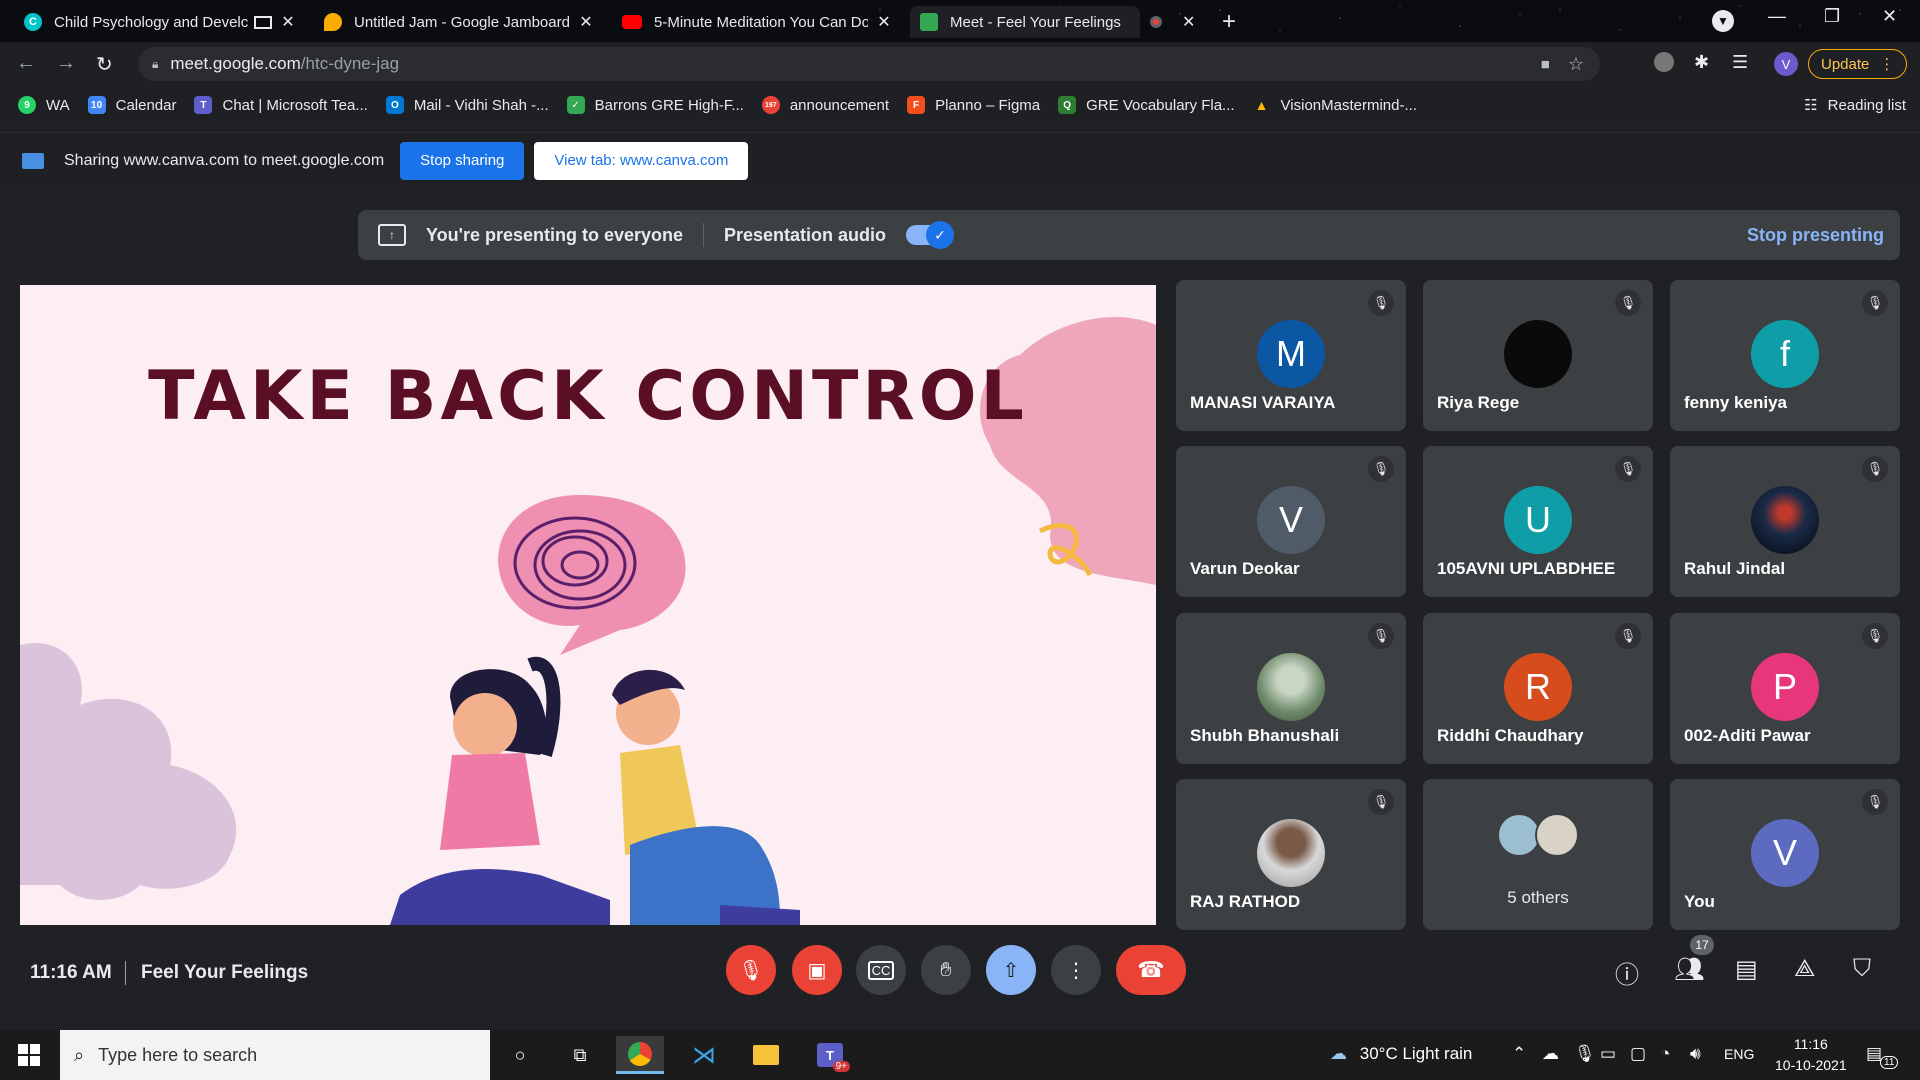 The height and width of the screenshot is (1080, 1920). What do you see at coordinates (757, 22) in the screenshot?
I see `tab-youtube-meditation: 5-Minute Meditation You Can Do ✕` at bounding box center [757, 22].